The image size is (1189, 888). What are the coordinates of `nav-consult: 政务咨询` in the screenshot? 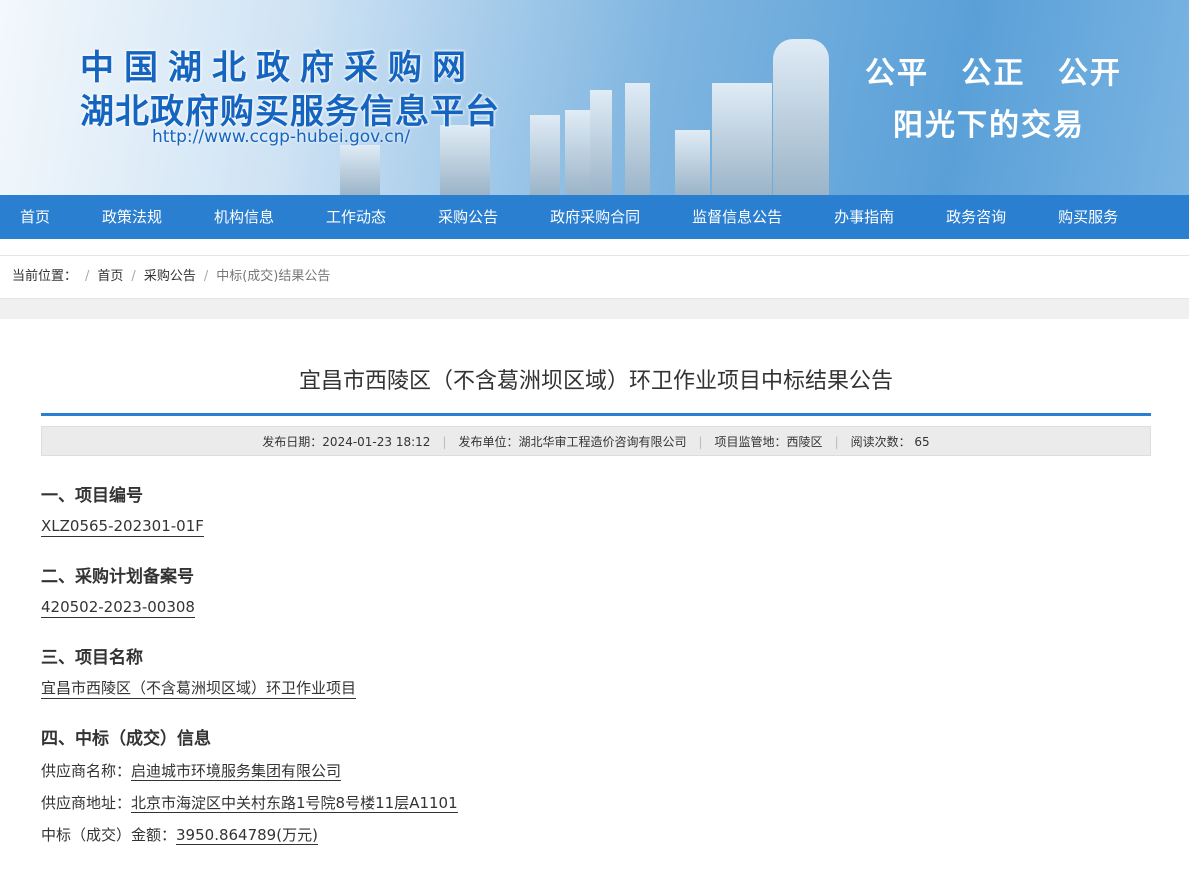 It's located at (976, 217).